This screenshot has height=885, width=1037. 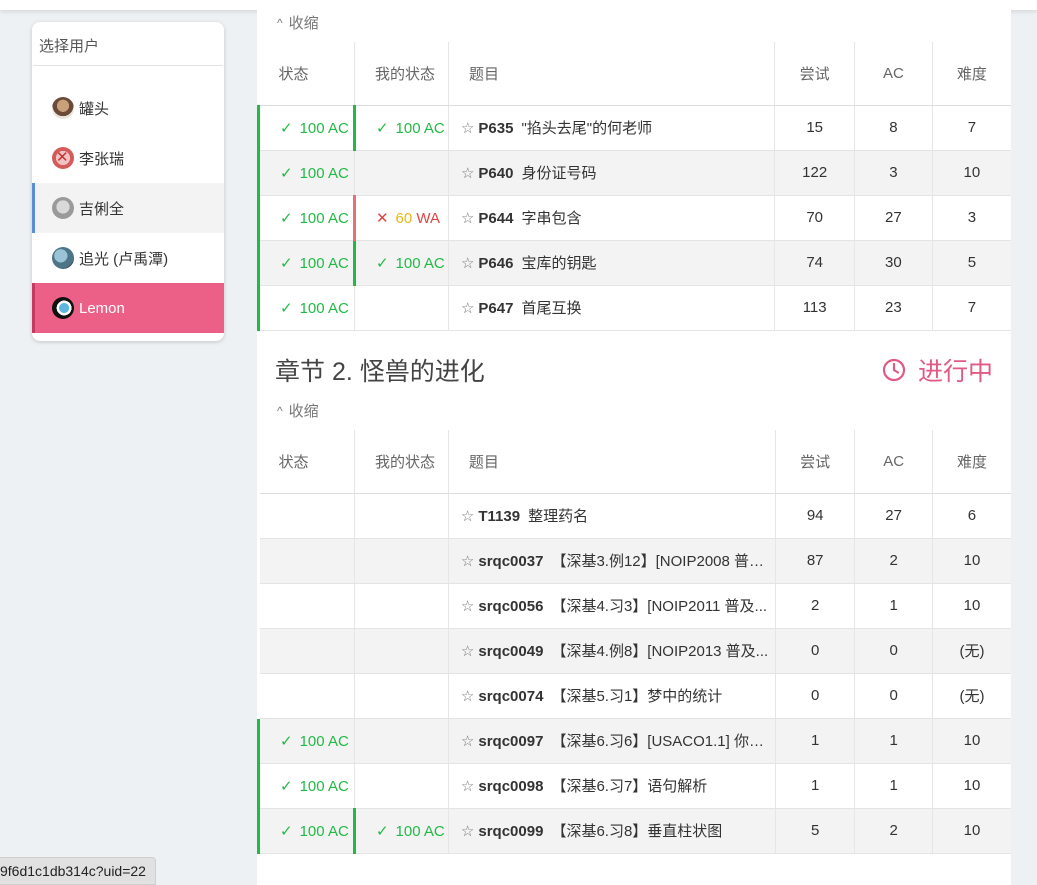 I want to click on problem-id: srqc0074, so click(x=511, y=696).